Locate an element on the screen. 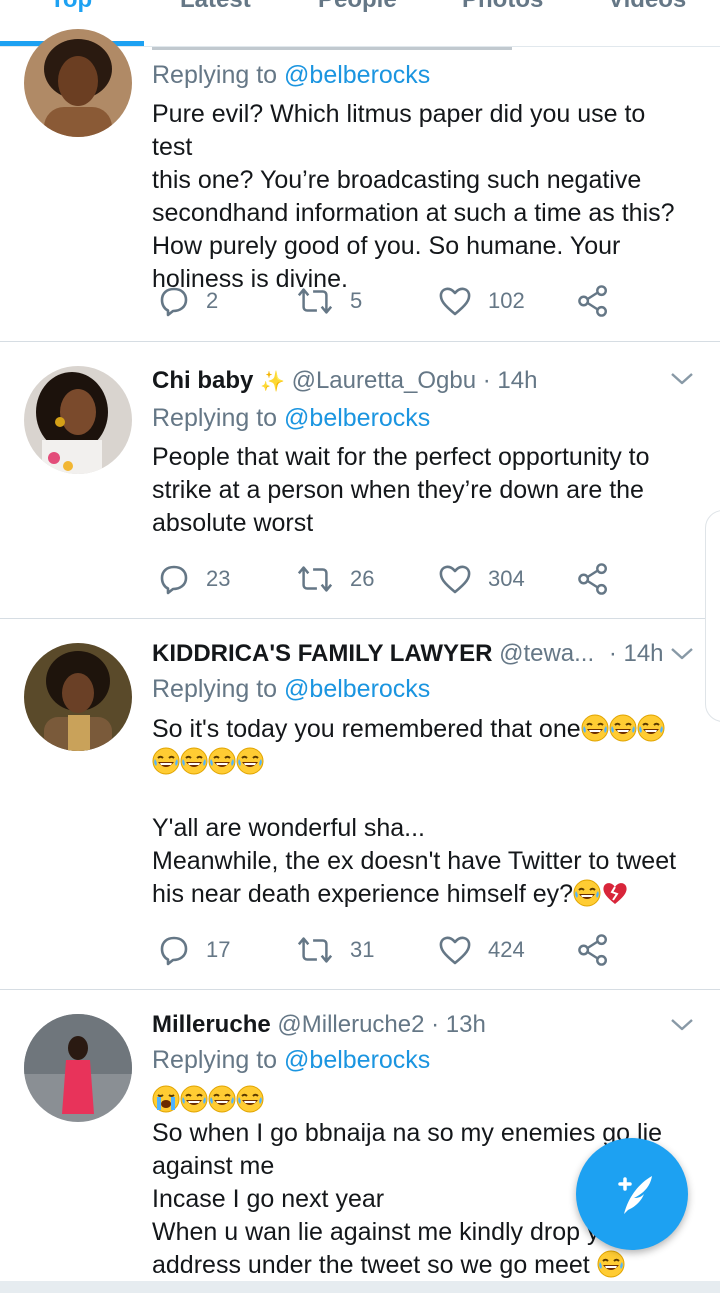 The image size is (720, 1293). reply-button: 2 is located at coordinates (188, 301).